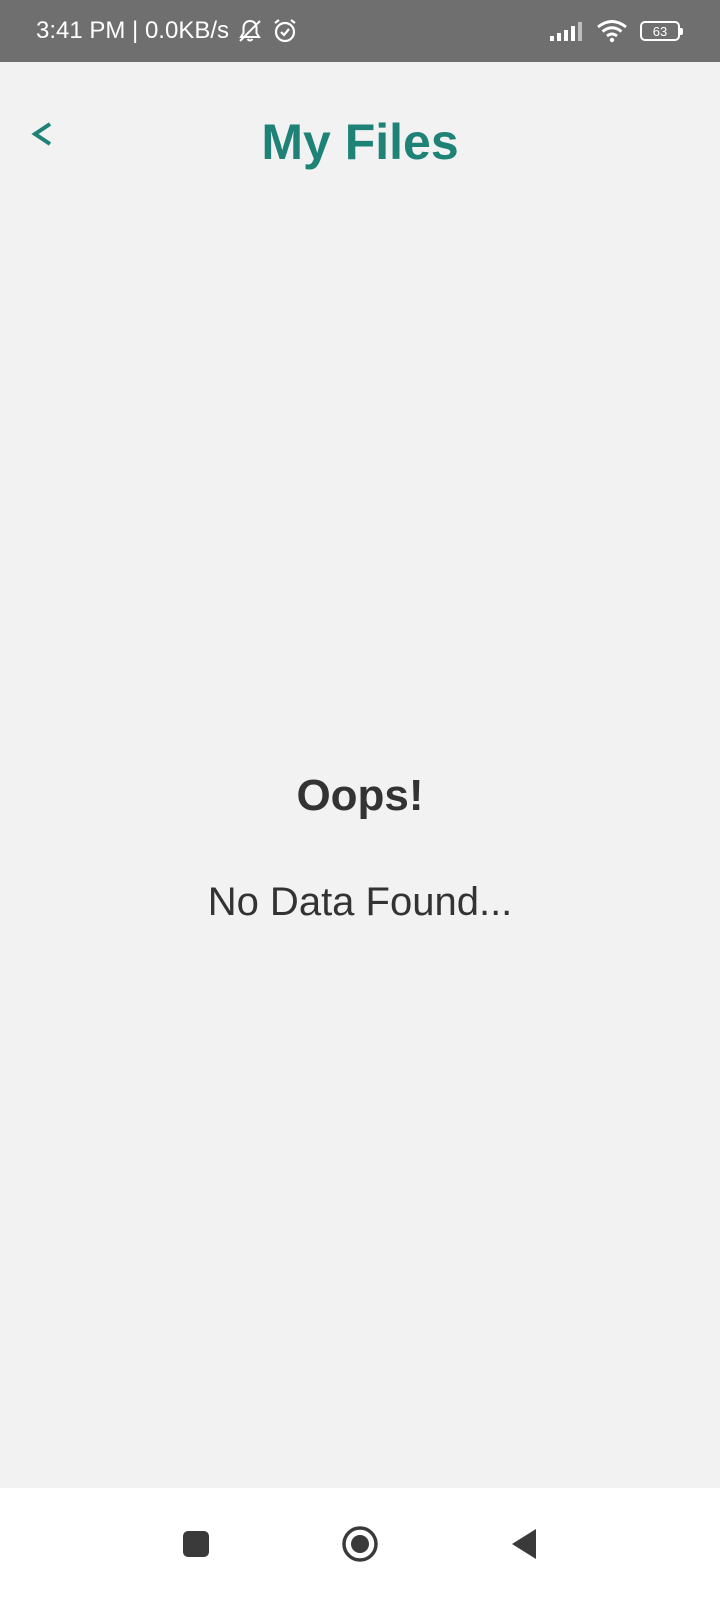  I want to click on nav-back-button, so click(524, 1544).